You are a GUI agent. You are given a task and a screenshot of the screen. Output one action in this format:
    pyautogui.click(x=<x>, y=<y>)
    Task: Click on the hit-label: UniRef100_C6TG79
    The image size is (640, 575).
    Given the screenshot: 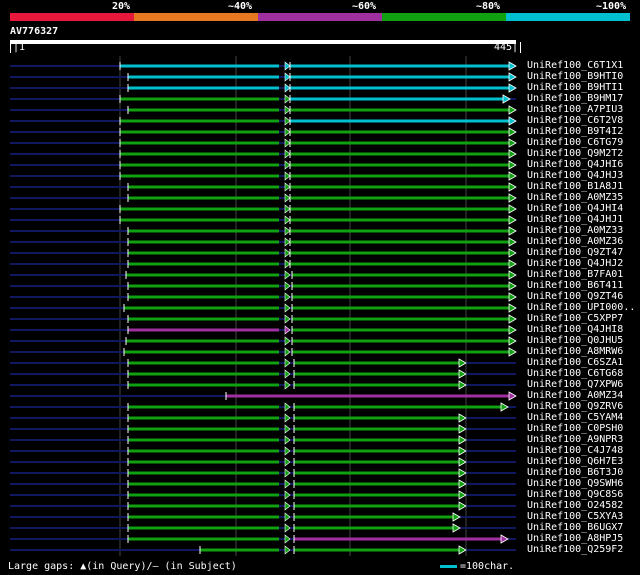 What is the action you would take?
    pyautogui.click(x=575, y=142)
    